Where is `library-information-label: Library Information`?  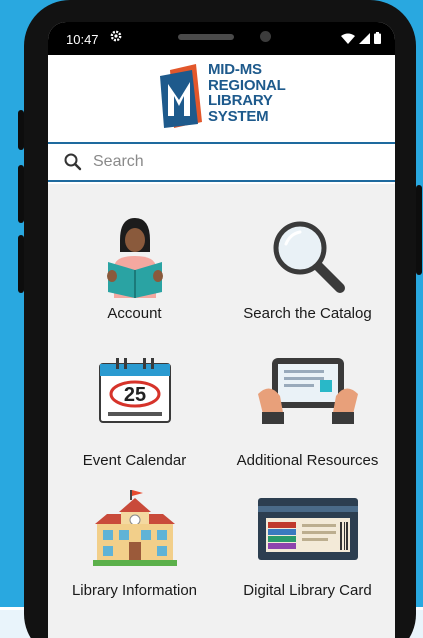 library-information-label: Library Information is located at coordinates (134, 590).